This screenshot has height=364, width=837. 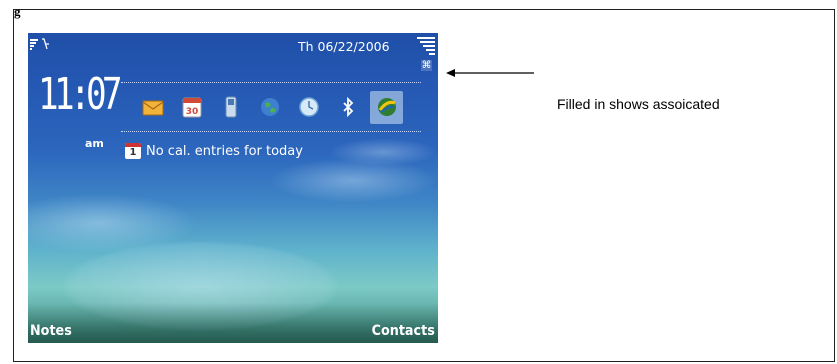 I want to click on phone-icon, so click(x=230, y=107).